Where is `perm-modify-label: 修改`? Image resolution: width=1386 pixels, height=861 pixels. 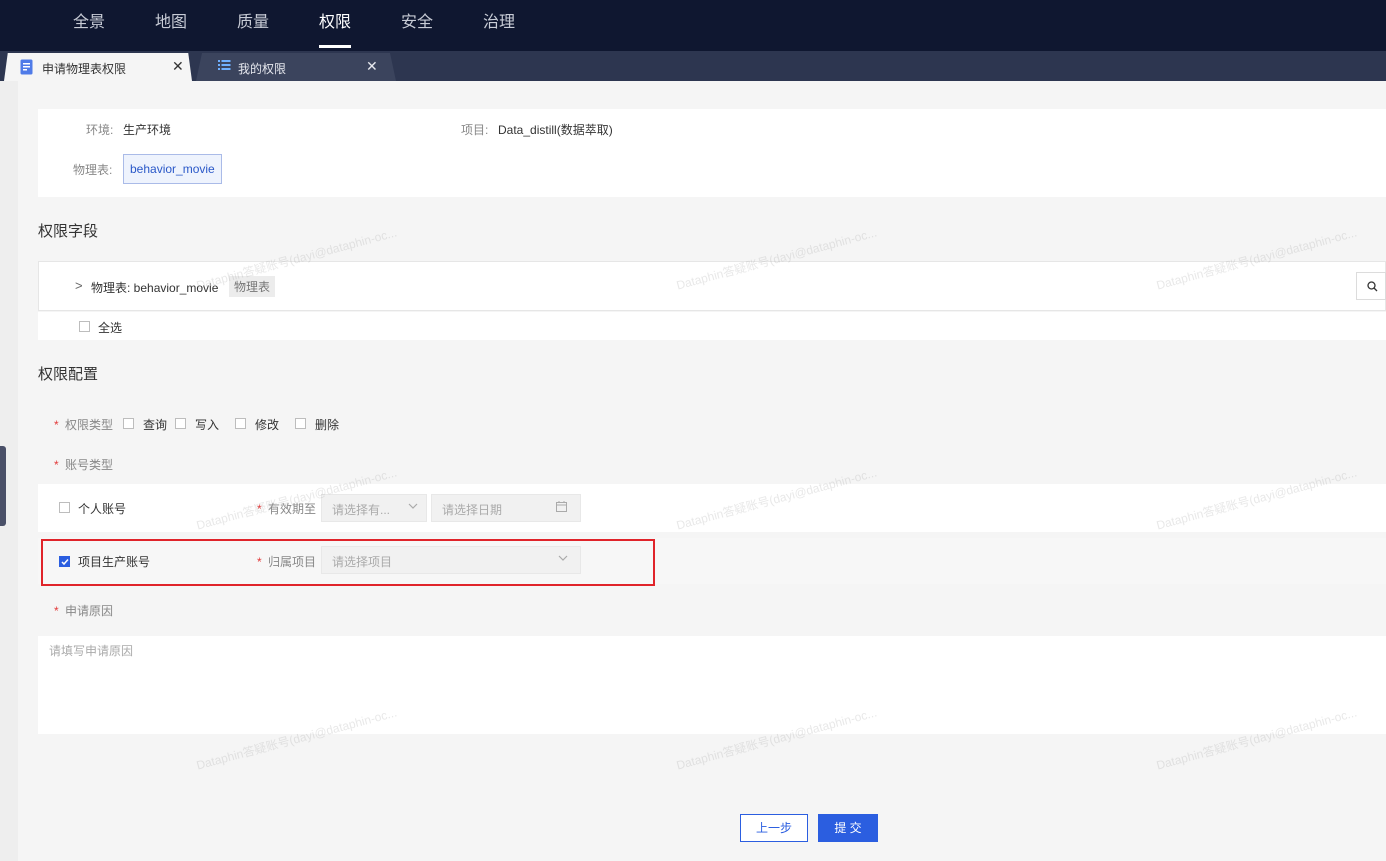
perm-modify-label: 修改 is located at coordinates (267, 425).